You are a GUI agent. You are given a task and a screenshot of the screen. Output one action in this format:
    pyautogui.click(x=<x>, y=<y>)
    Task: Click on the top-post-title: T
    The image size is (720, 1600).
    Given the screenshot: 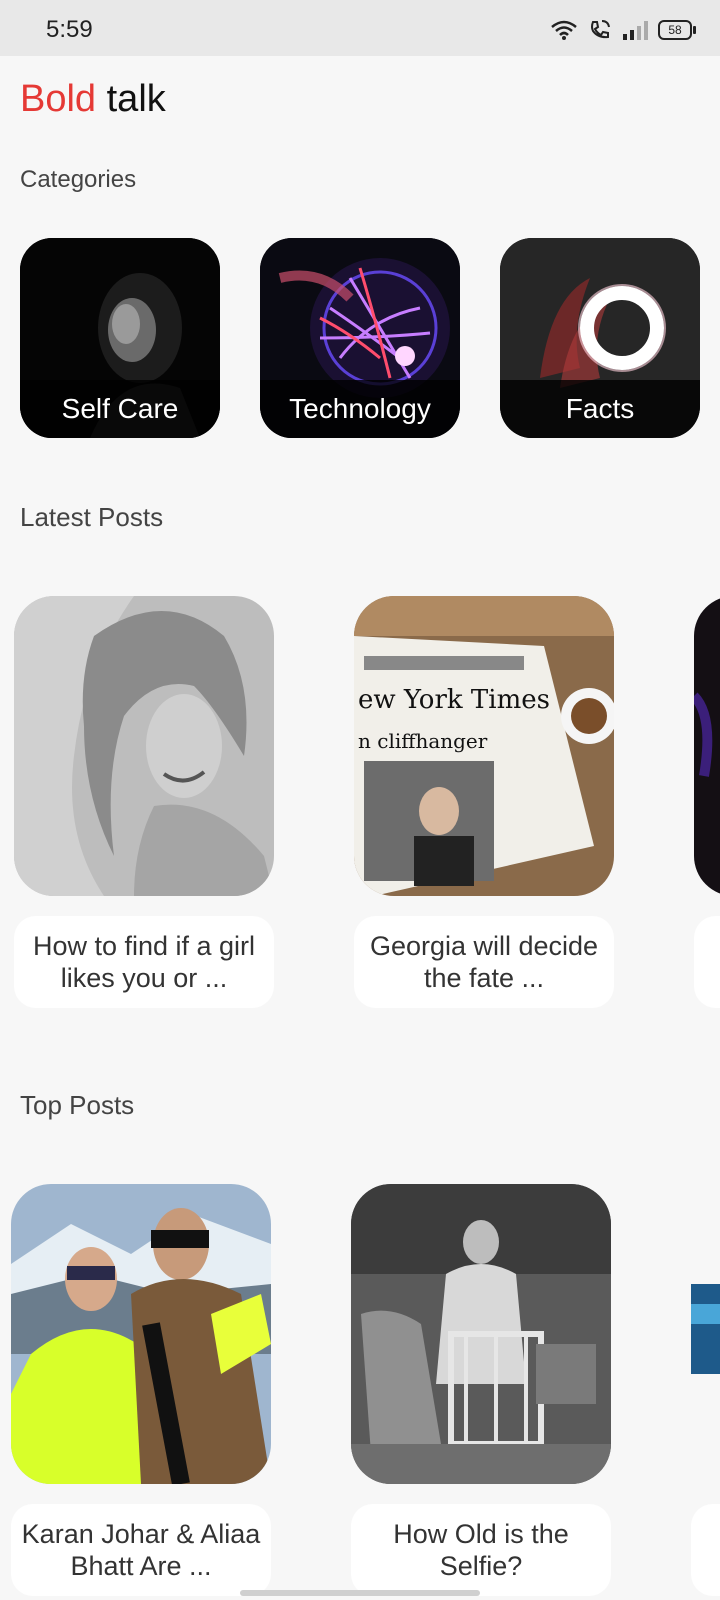 What is the action you would take?
    pyautogui.click(x=705, y=1550)
    